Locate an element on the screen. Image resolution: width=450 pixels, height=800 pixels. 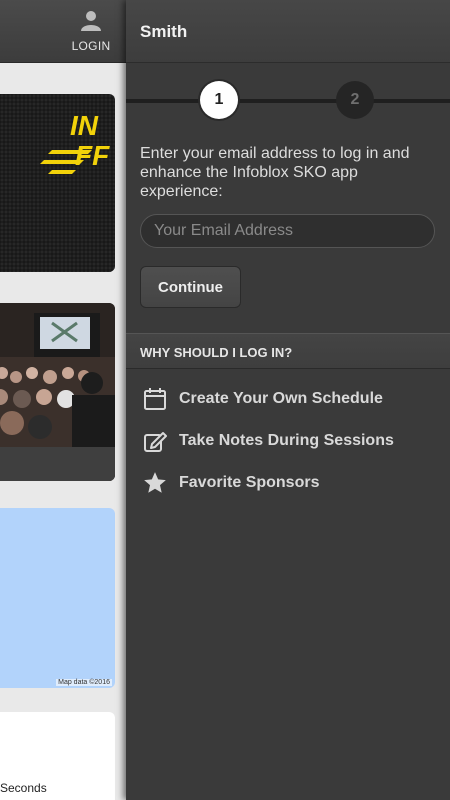
banner-graphic: IN FF is located at coordinates (75, 142).